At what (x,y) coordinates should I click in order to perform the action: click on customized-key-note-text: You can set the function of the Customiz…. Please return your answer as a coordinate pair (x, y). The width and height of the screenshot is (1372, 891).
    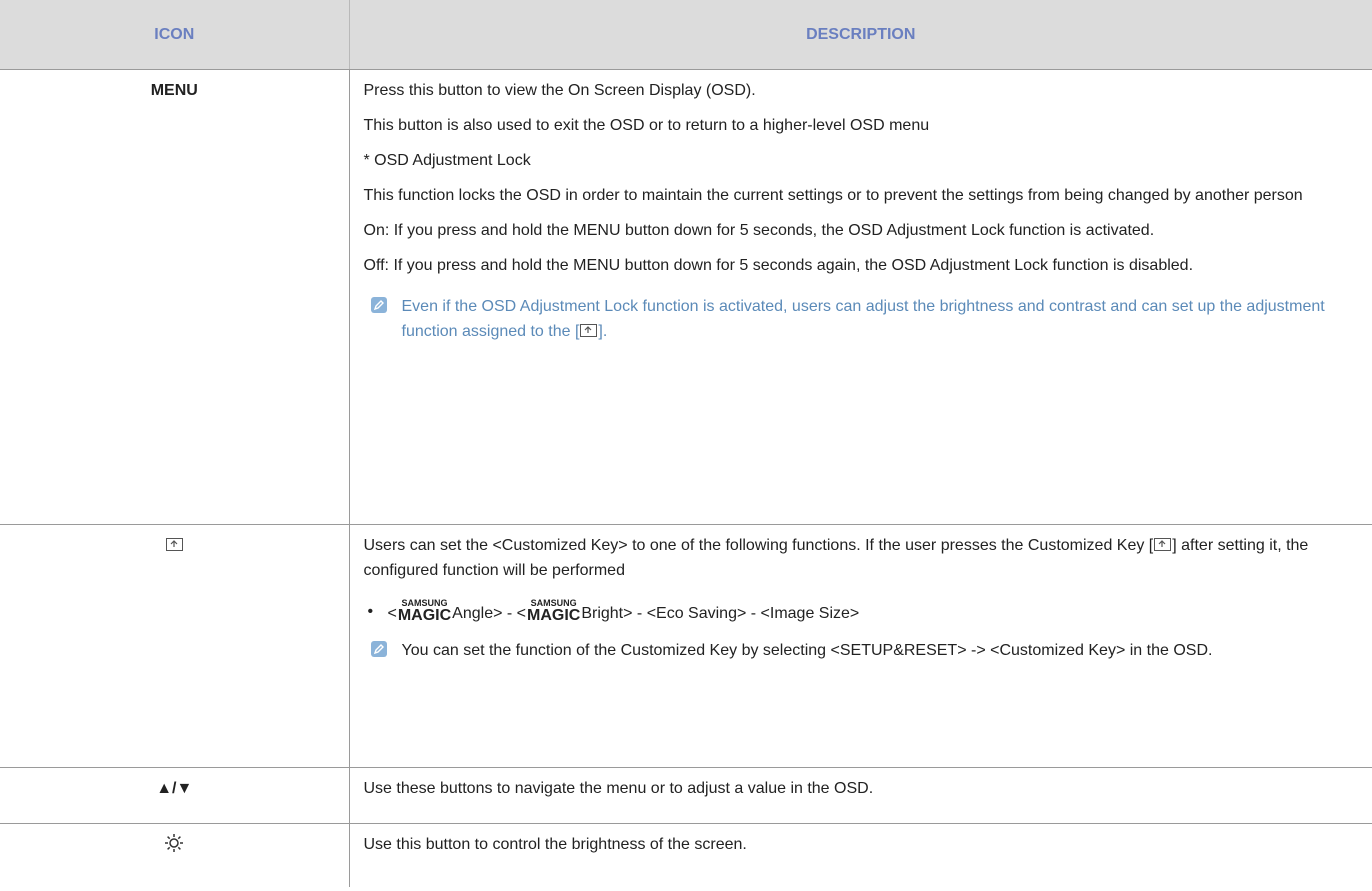
    Looking at the image, I should click on (807, 650).